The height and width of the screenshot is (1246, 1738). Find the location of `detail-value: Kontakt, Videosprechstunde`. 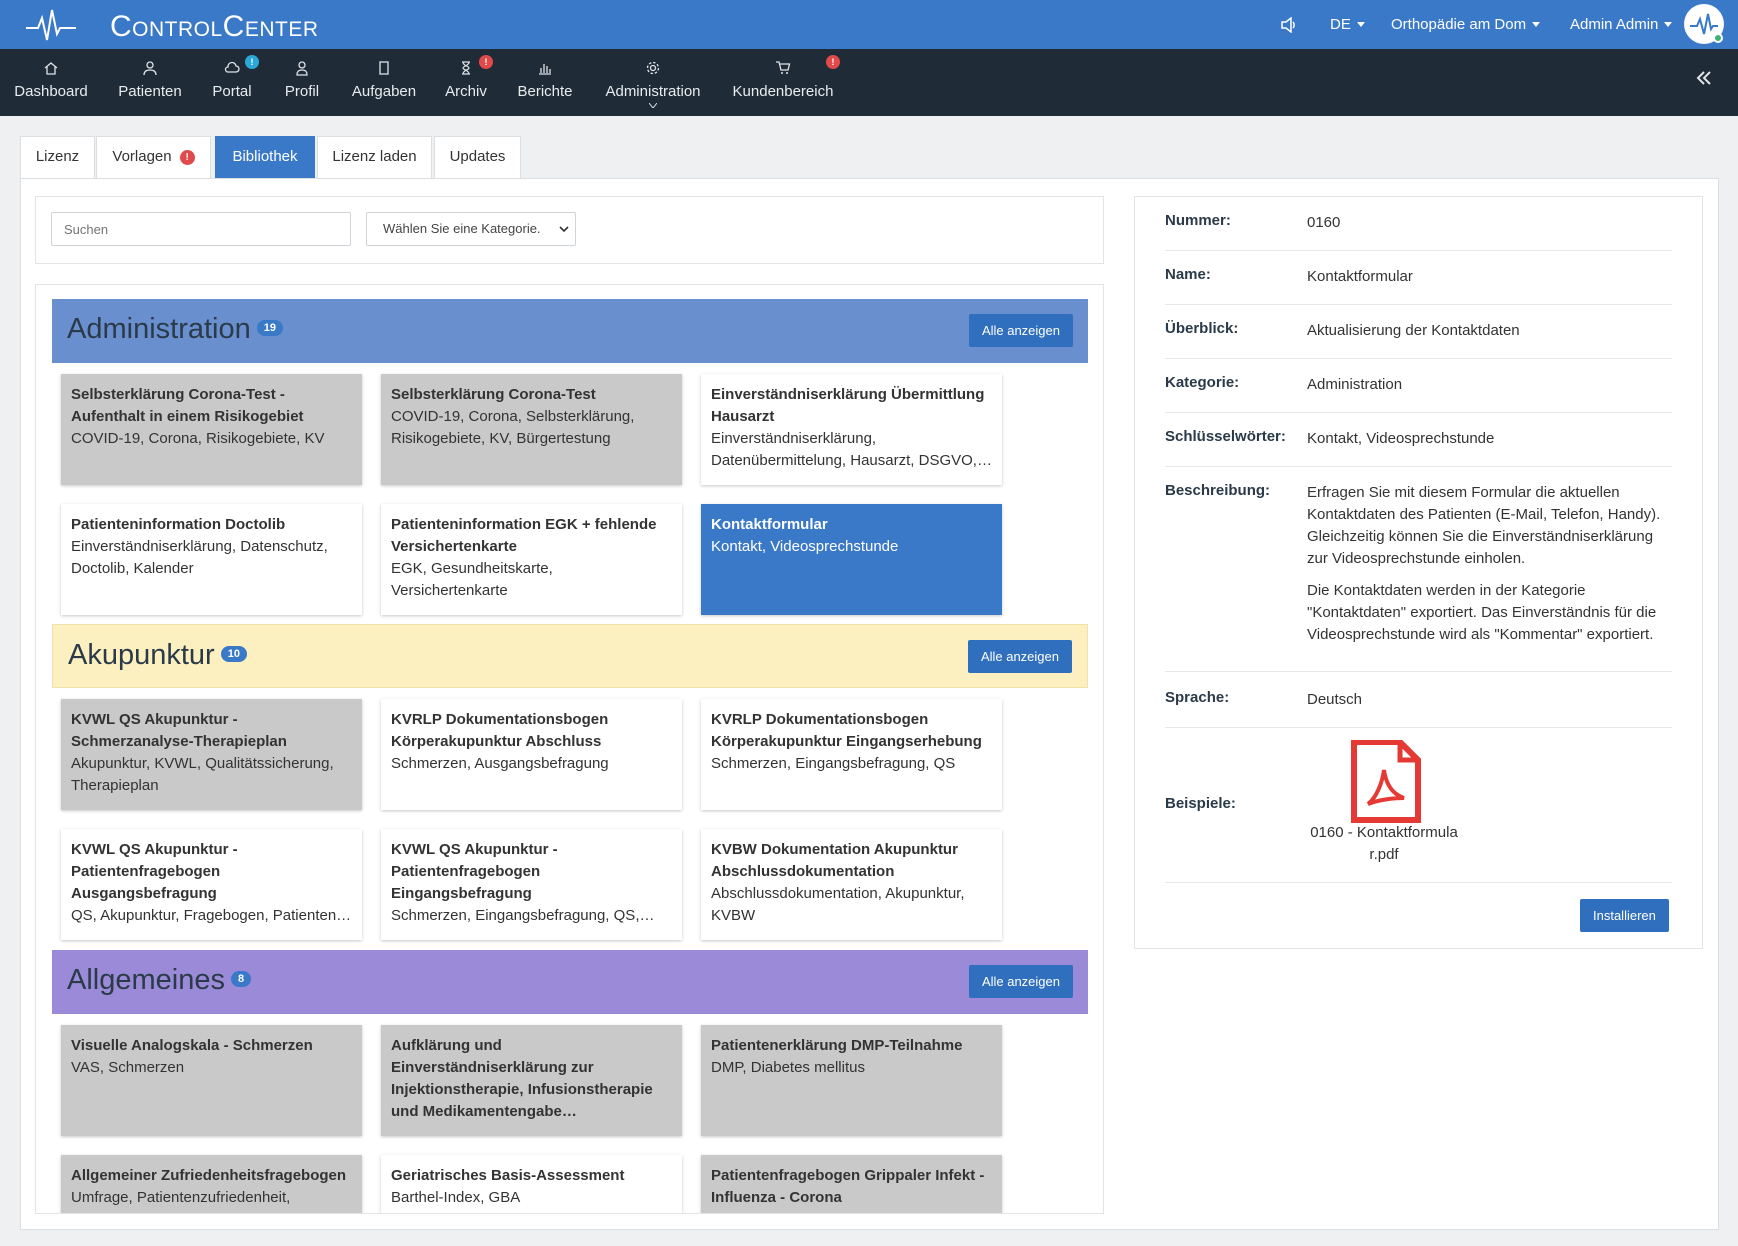

detail-value: Kontakt, Videosprechstunde is located at coordinates (1401, 438).